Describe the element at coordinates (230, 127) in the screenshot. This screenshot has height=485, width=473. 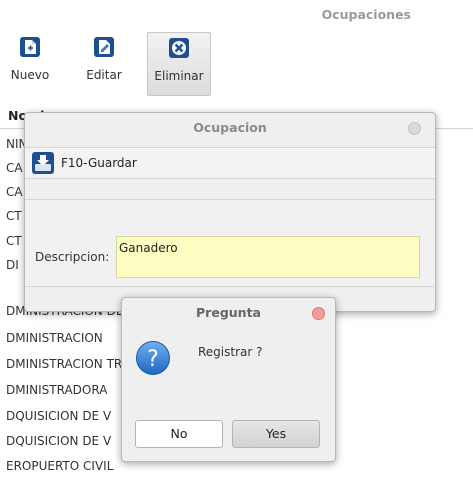
I see `dialog-title: Ocupacion` at that location.